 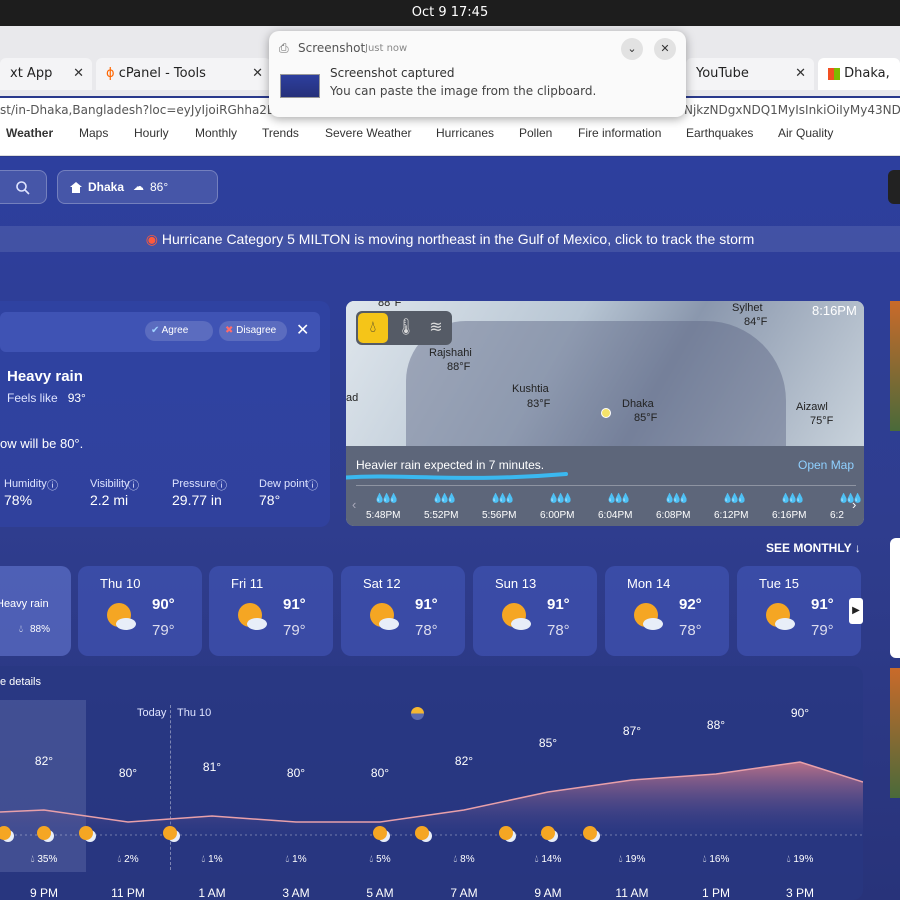 What do you see at coordinates (719, 133) in the screenshot?
I see `nav-earthquakes: Earthquakes` at bounding box center [719, 133].